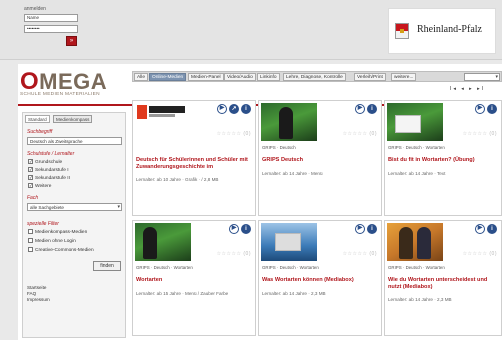 The image size is (502, 340). What do you see at coordinates (402, 31) in the screenshot?
I see `rlp-crest-icon` at bounding box center [402, 31].